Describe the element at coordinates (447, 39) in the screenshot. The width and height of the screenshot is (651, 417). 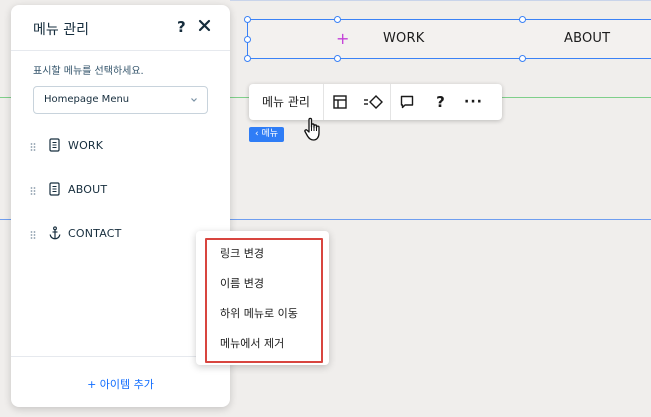
I see `canvas-menu-strip: + WORK ABOUT` at that location.